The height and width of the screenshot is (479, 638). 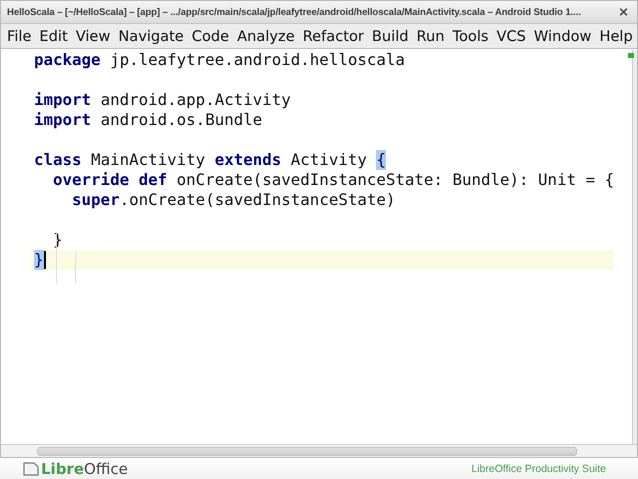 I want to click on code-text: MainActivity, so click(x=148, y=160).